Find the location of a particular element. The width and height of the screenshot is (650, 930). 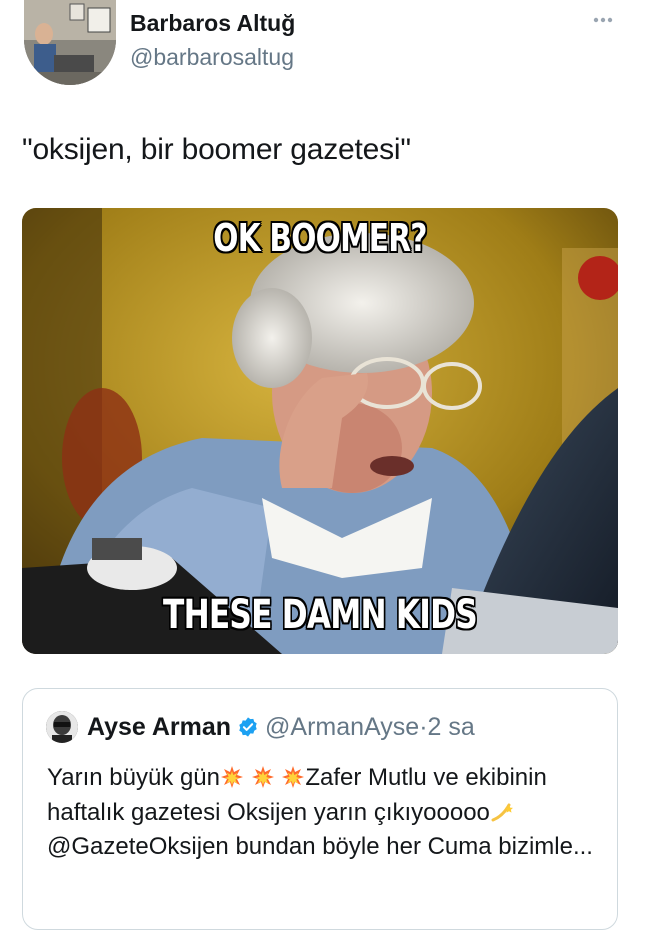

mention-link: @GazeteOksijen is located at coordinates (138, 846).